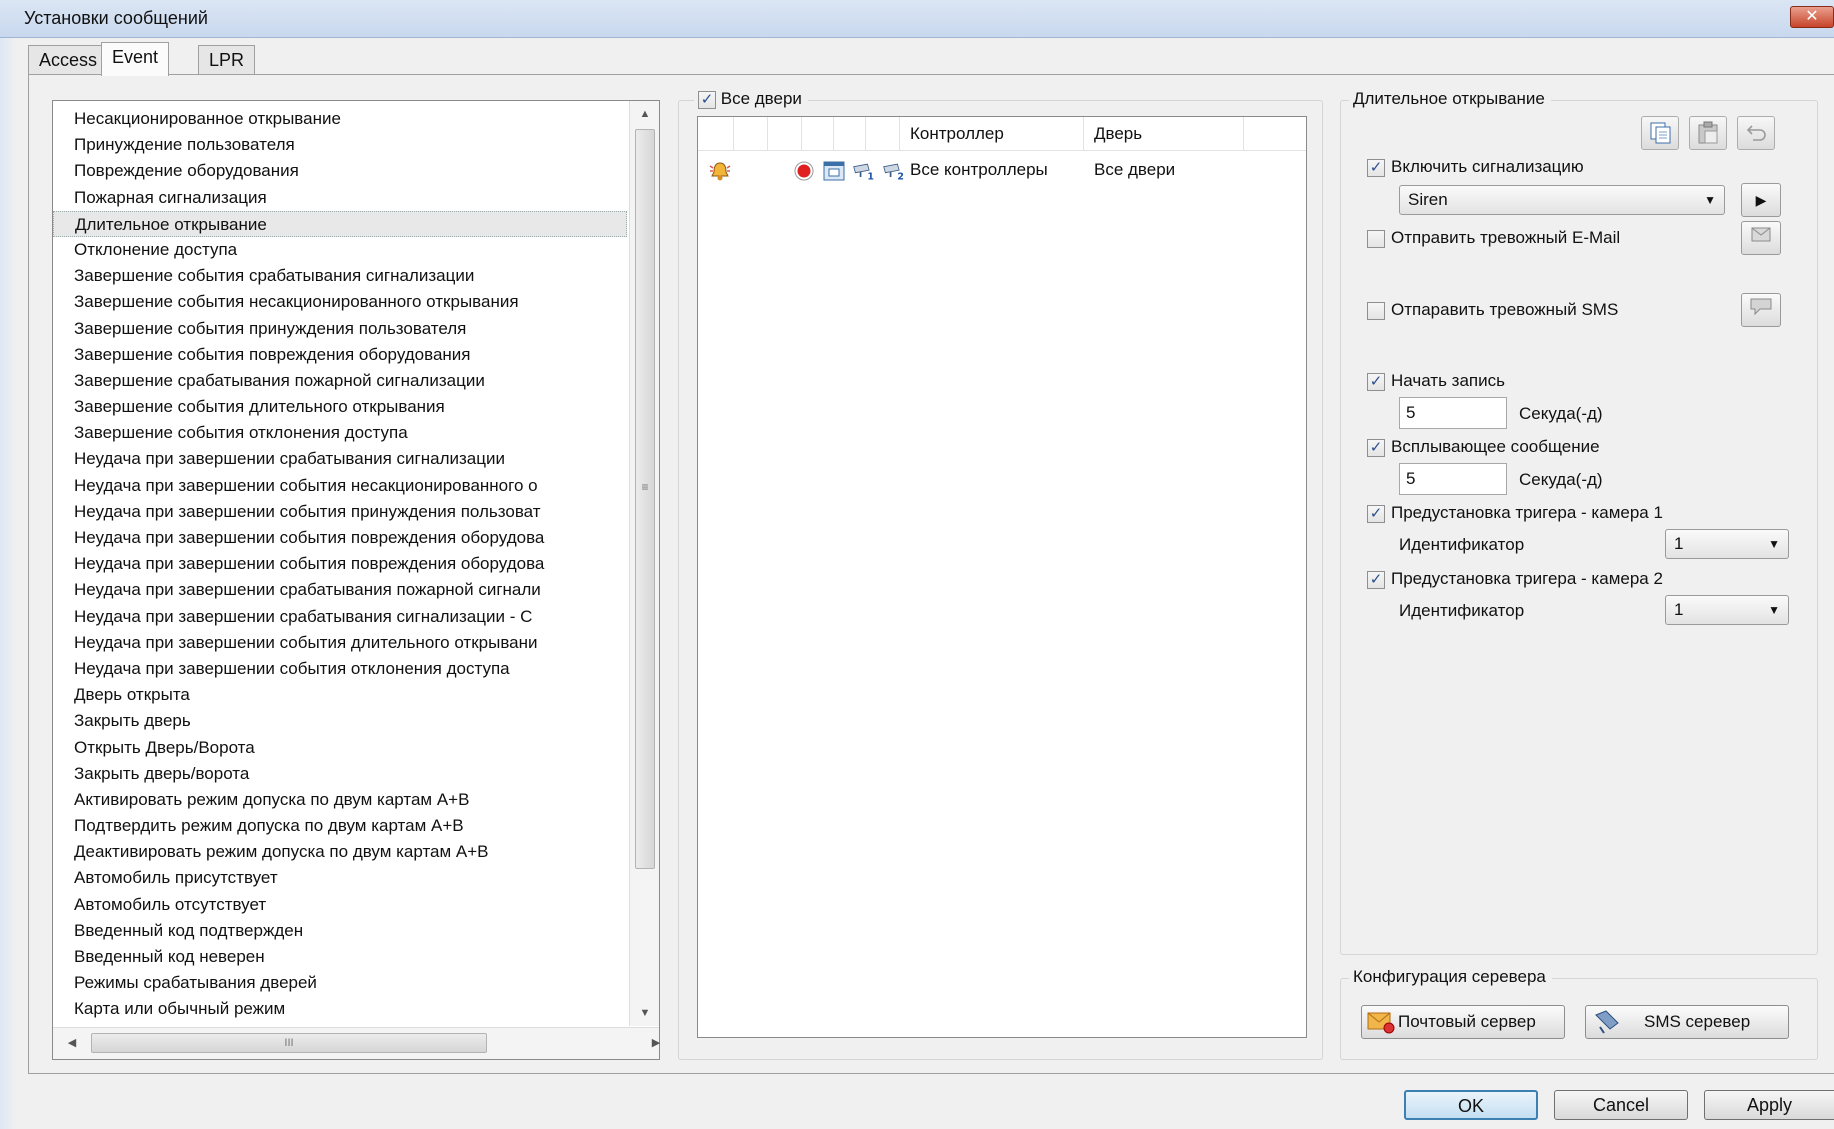 The image size is (1834, 1129). What do you see at coordinates (707, 99) in the screenshot?
I see `all-doors-checkbox: ✓` at bounding box center [707, 99].